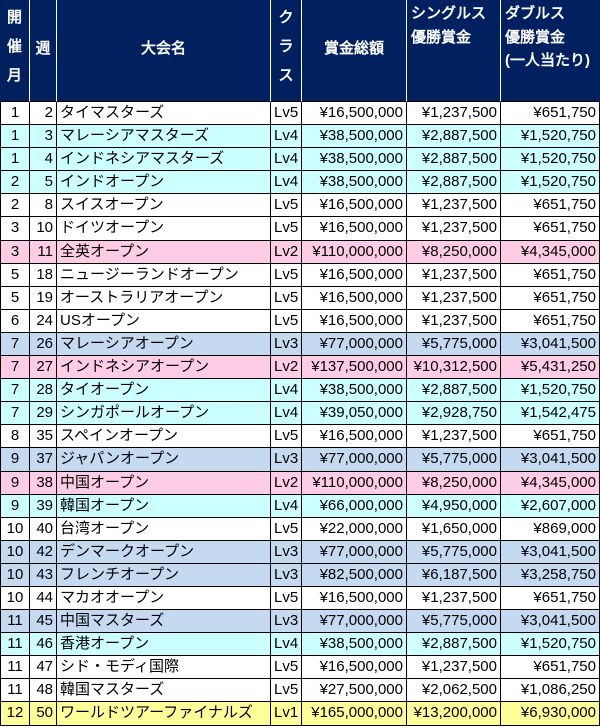 Image resolution: width=600 pixels, height=727 pixels. I want to click on header-class: クラス, so click(286, 51).